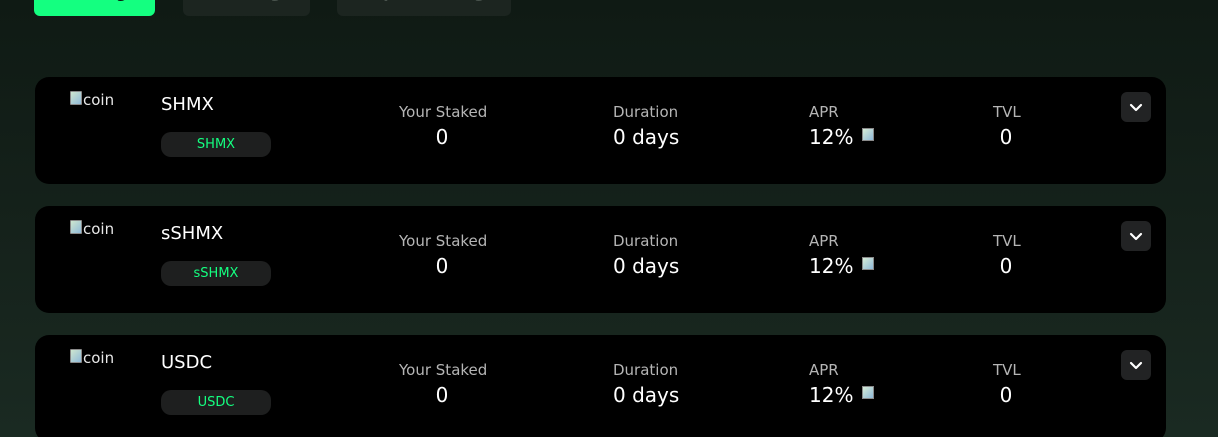 This screenshot has height=437, width=1218. I want to click on tab-liquid-staking: Liquid Staking, so click(424, 8).